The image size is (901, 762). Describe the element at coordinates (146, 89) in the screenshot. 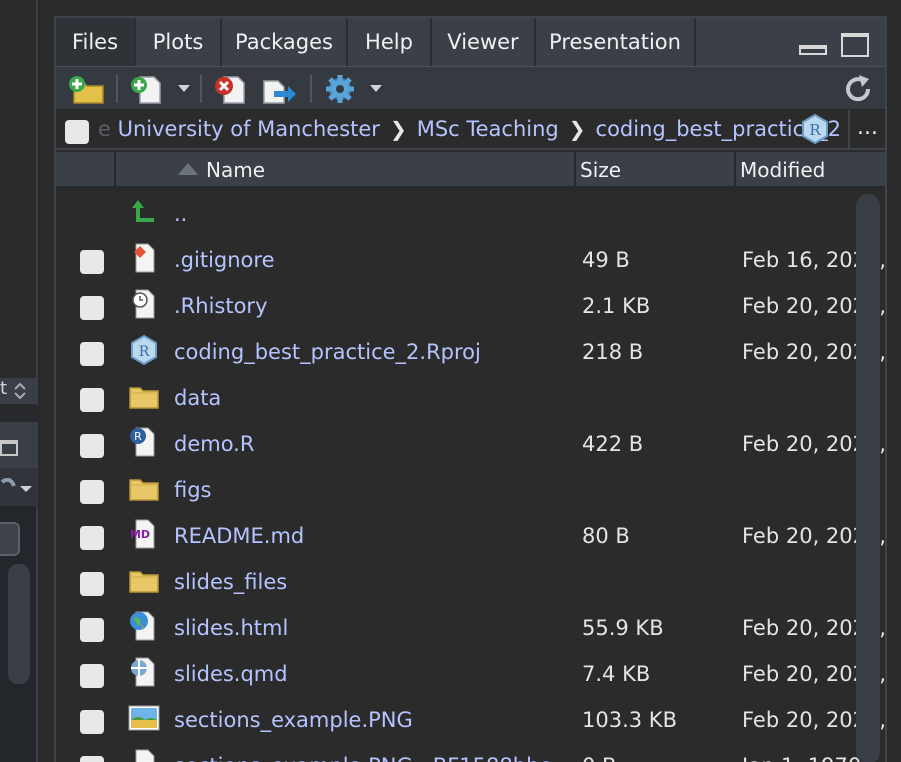

I see `new-file-icon` at that location.